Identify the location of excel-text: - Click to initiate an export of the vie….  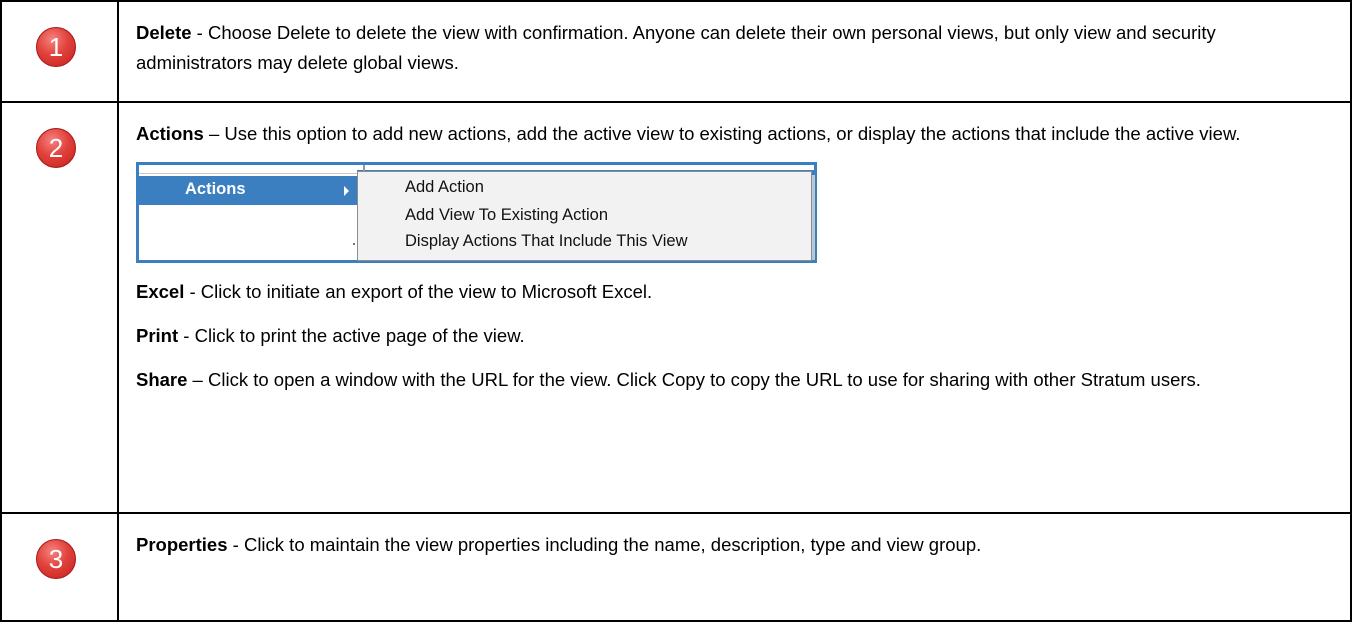
(418, 291).